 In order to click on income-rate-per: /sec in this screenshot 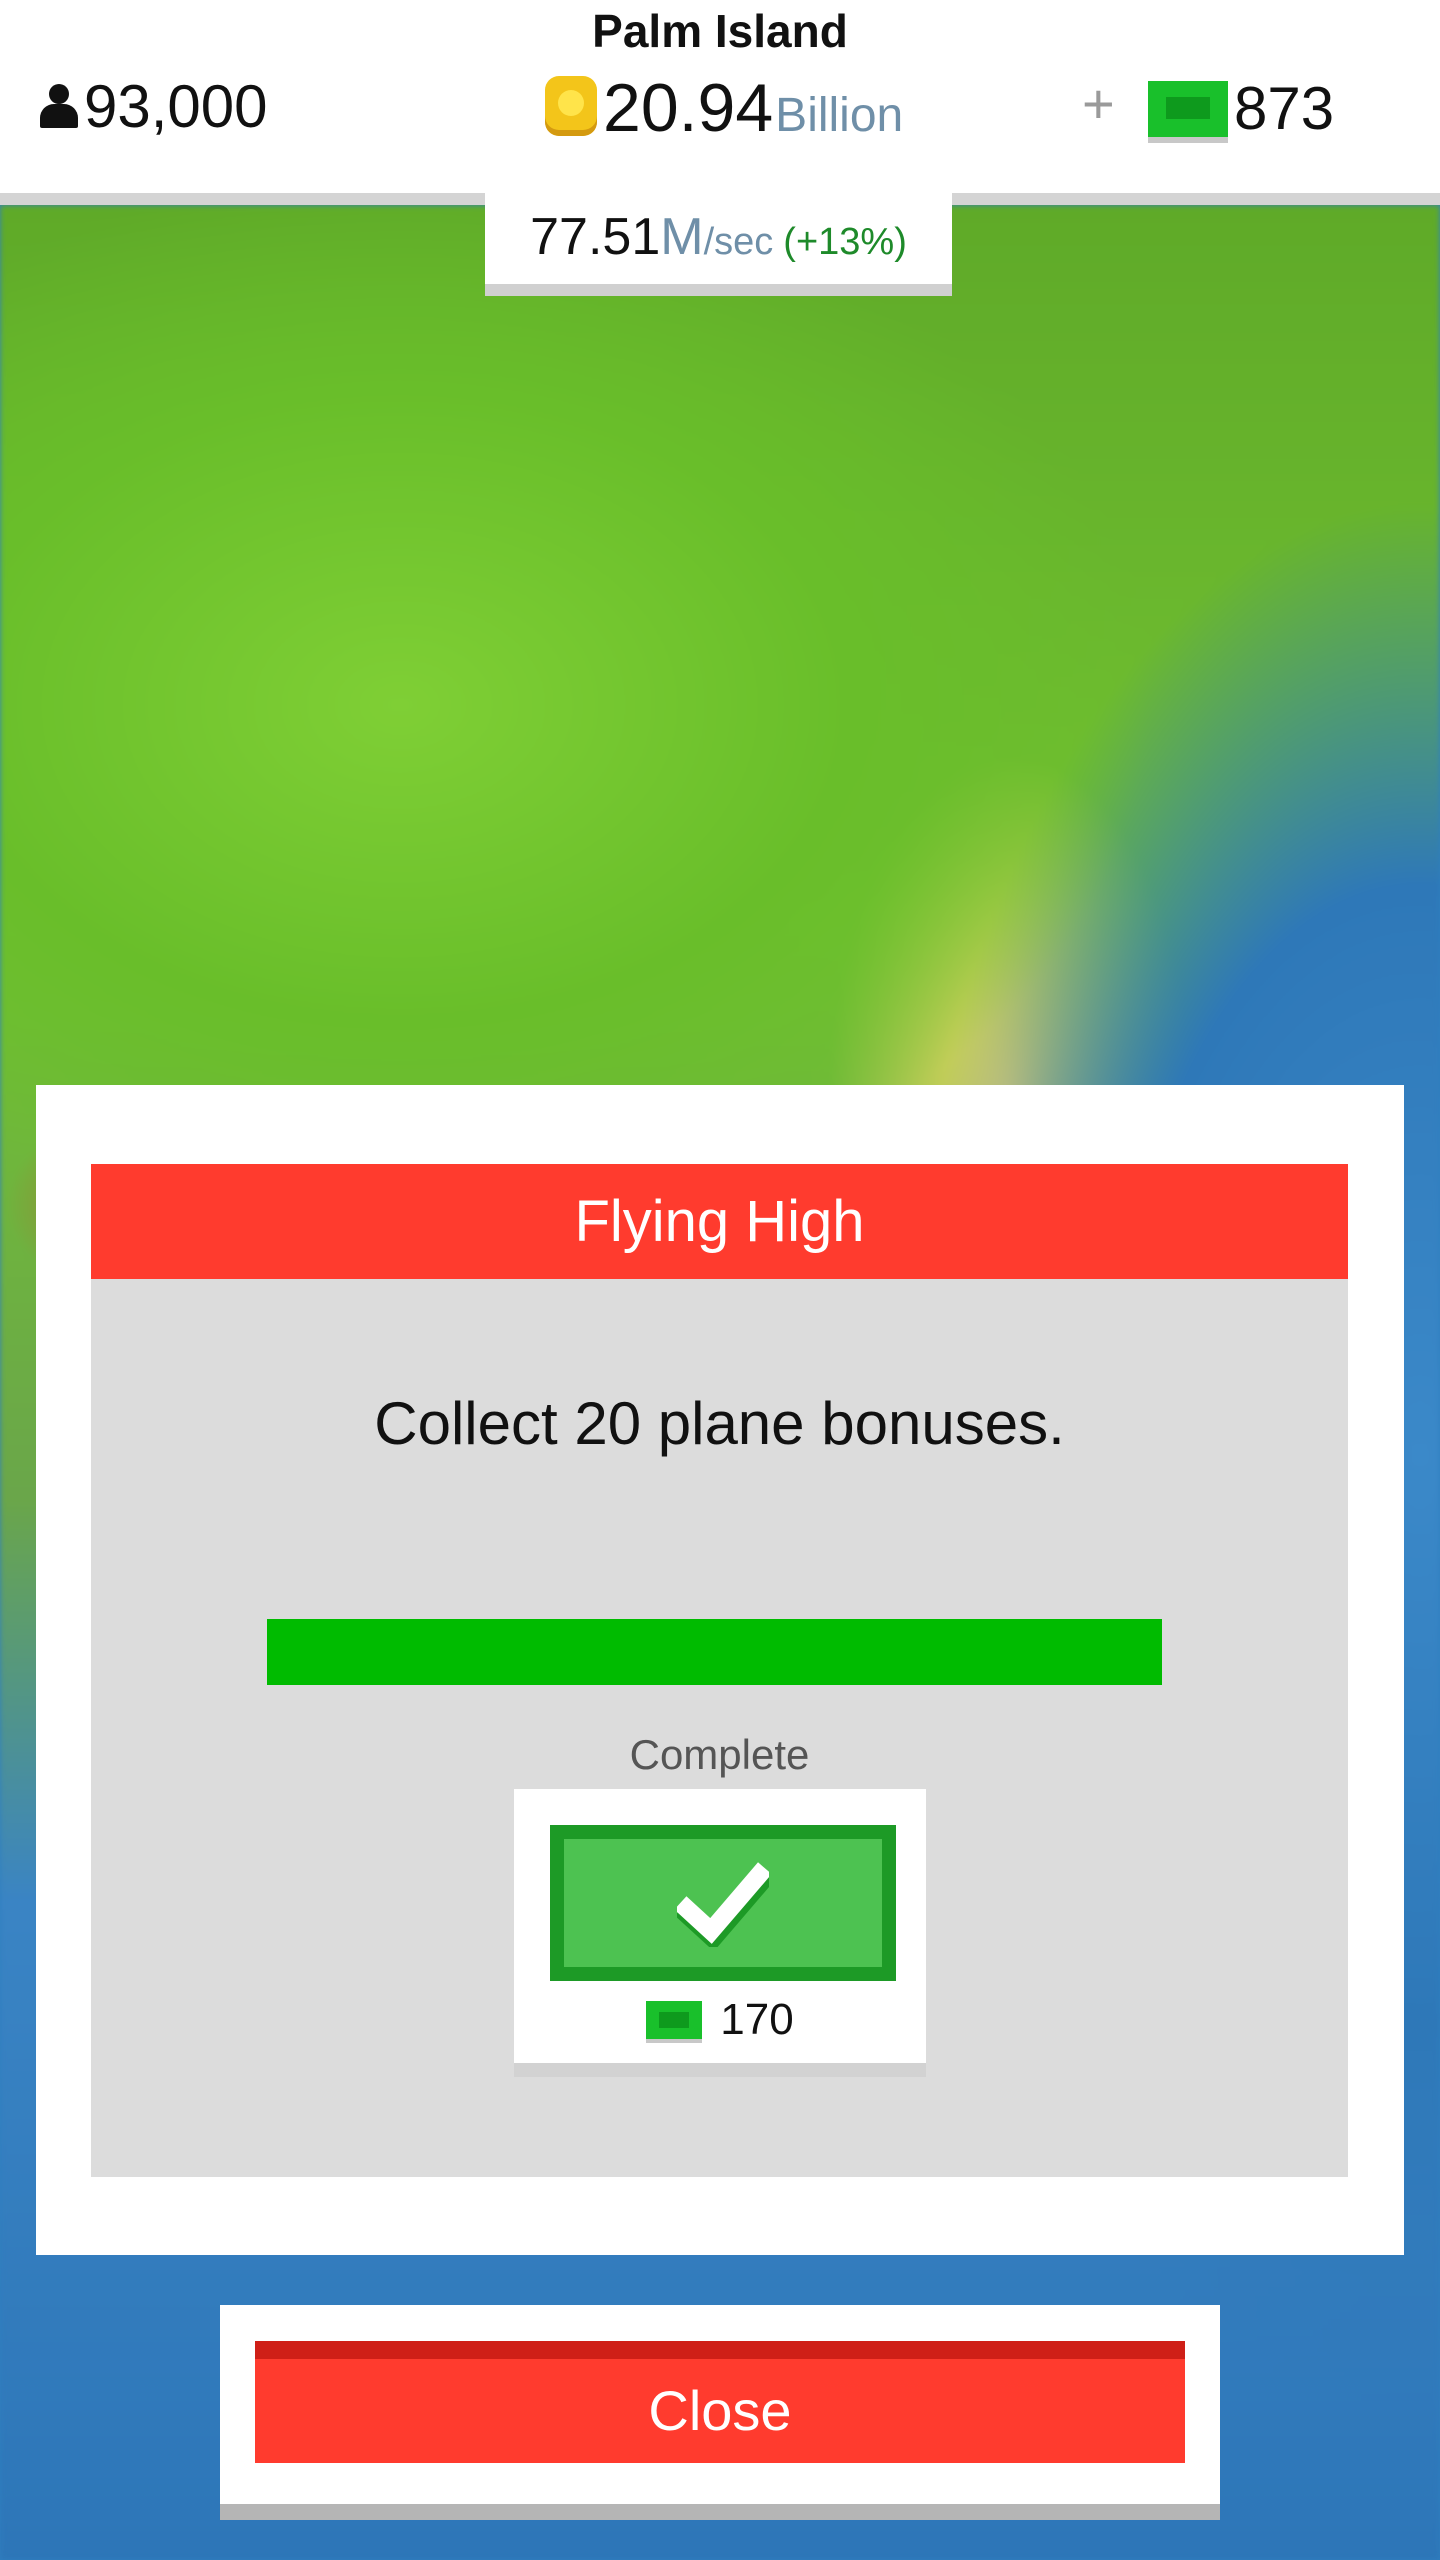, I will do `click(738, 242)`.